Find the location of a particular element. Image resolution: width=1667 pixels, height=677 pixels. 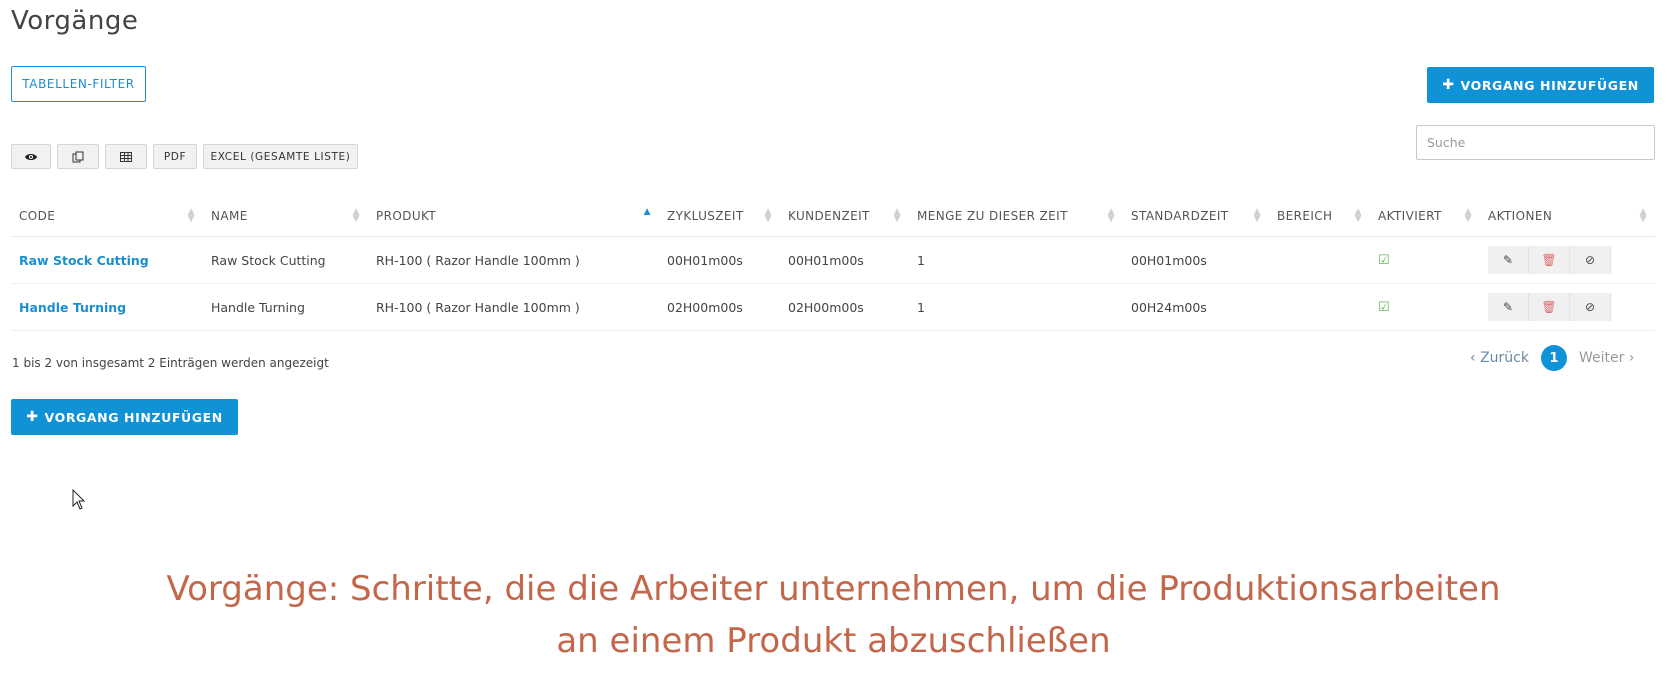

current-page: 1 is located at coordinates (1553, 358).